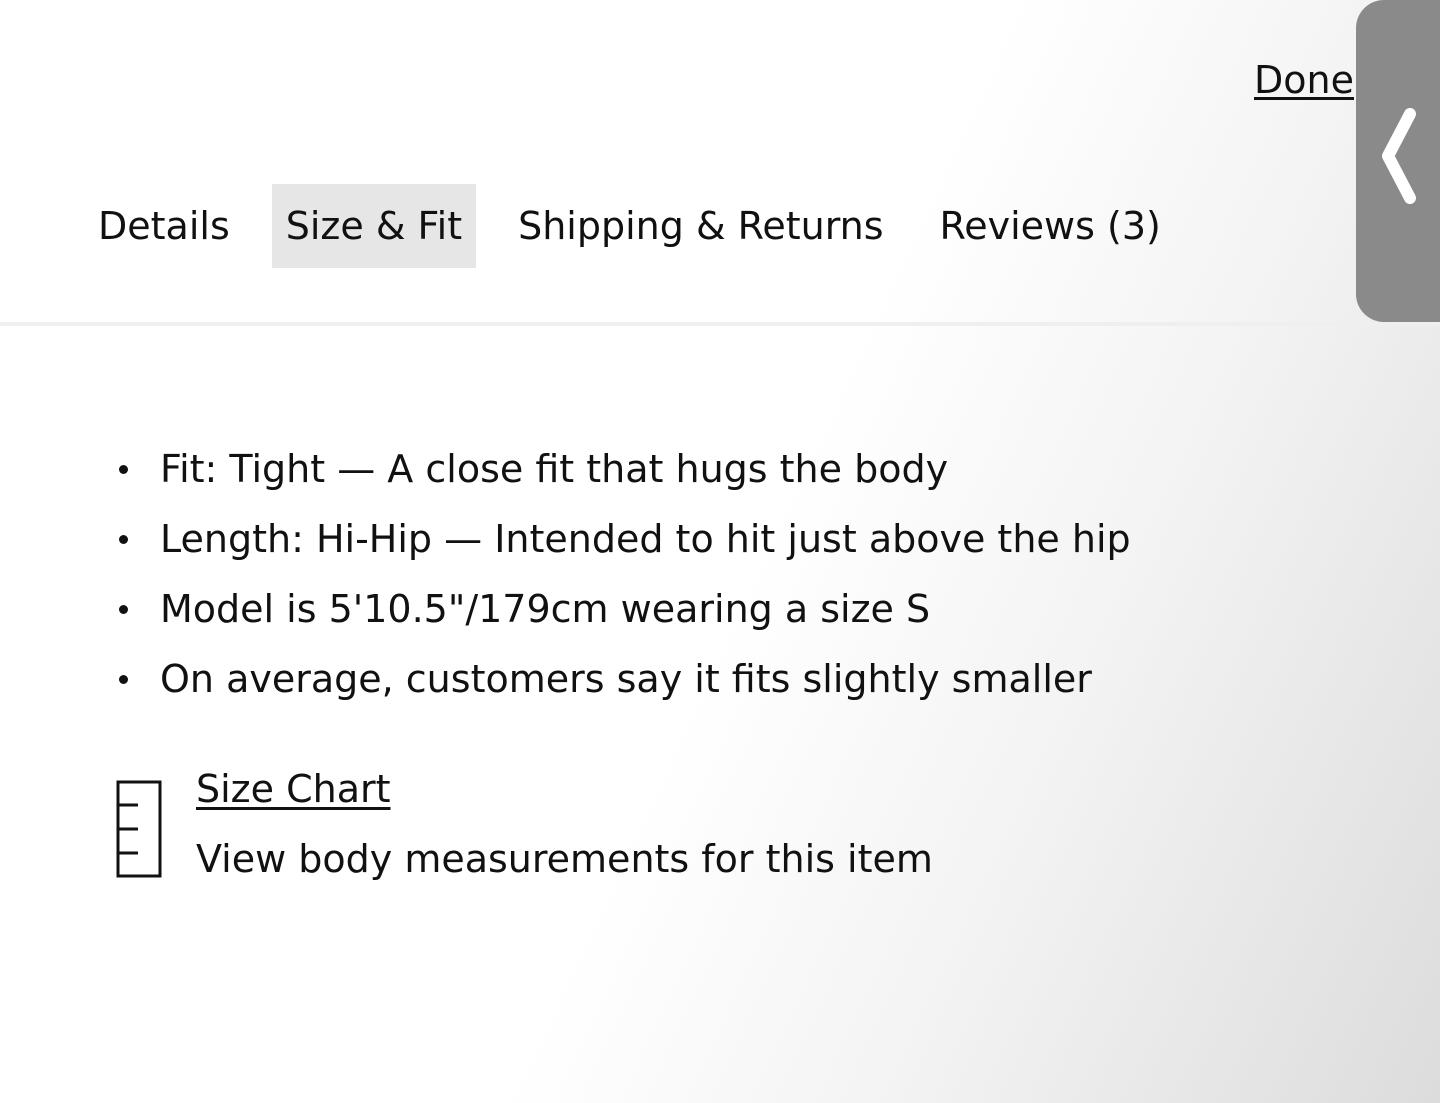 The height and width of the screenshot is (1103, 1440). Describe the element at coordinates (293, 789) in the screenshot. I see `size-chart-link: Size Chart` at that location.